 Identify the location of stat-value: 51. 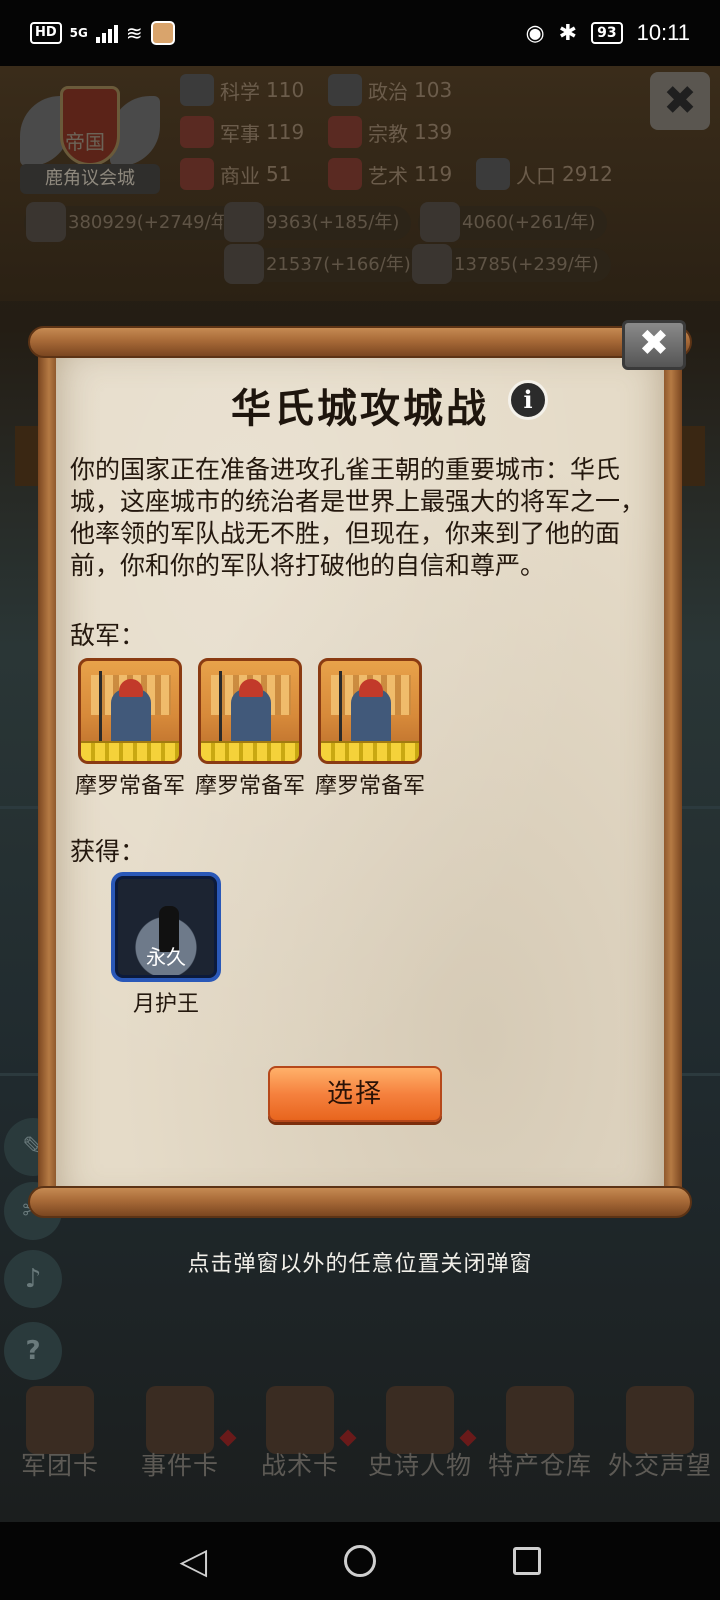
(279, 174).